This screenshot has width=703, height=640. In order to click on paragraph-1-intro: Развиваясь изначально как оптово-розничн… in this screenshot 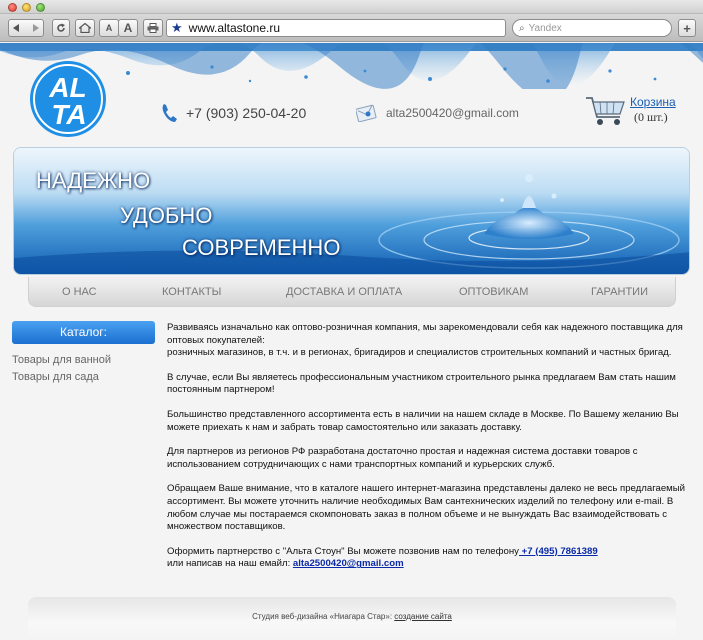, I will do `click(425, 334)`.